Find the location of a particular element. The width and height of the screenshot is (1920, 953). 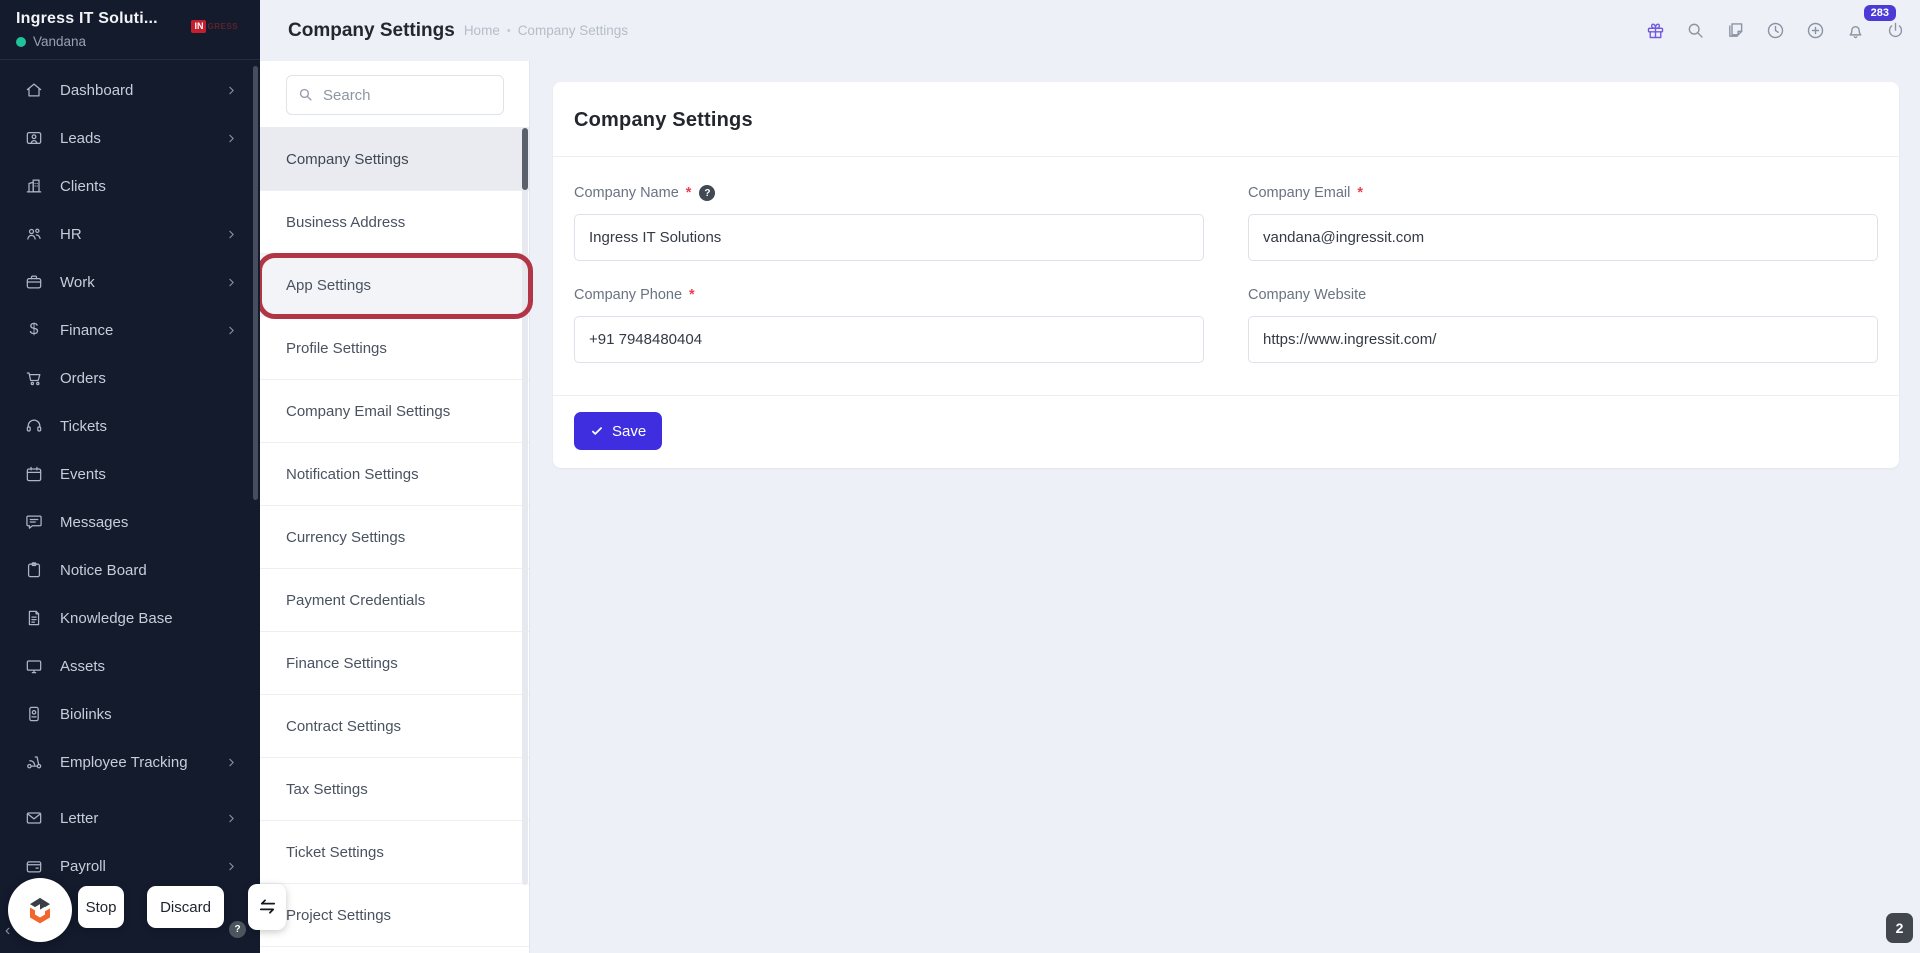

sidebar-item-leads: Leads is located at coordinates (130, 138).